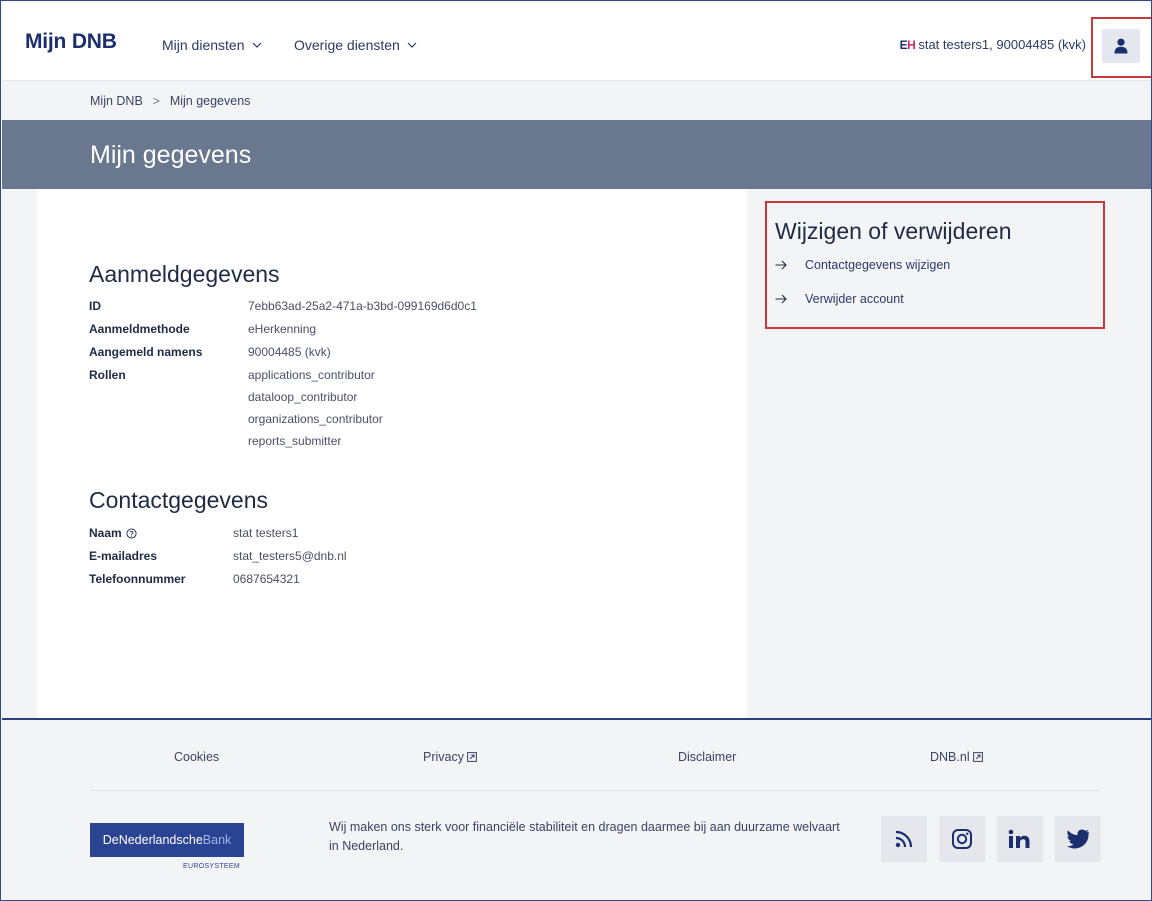 The height and width of the screenshot is (901, 1152). I want to click on linkedin-icon, so click(1019, 838).